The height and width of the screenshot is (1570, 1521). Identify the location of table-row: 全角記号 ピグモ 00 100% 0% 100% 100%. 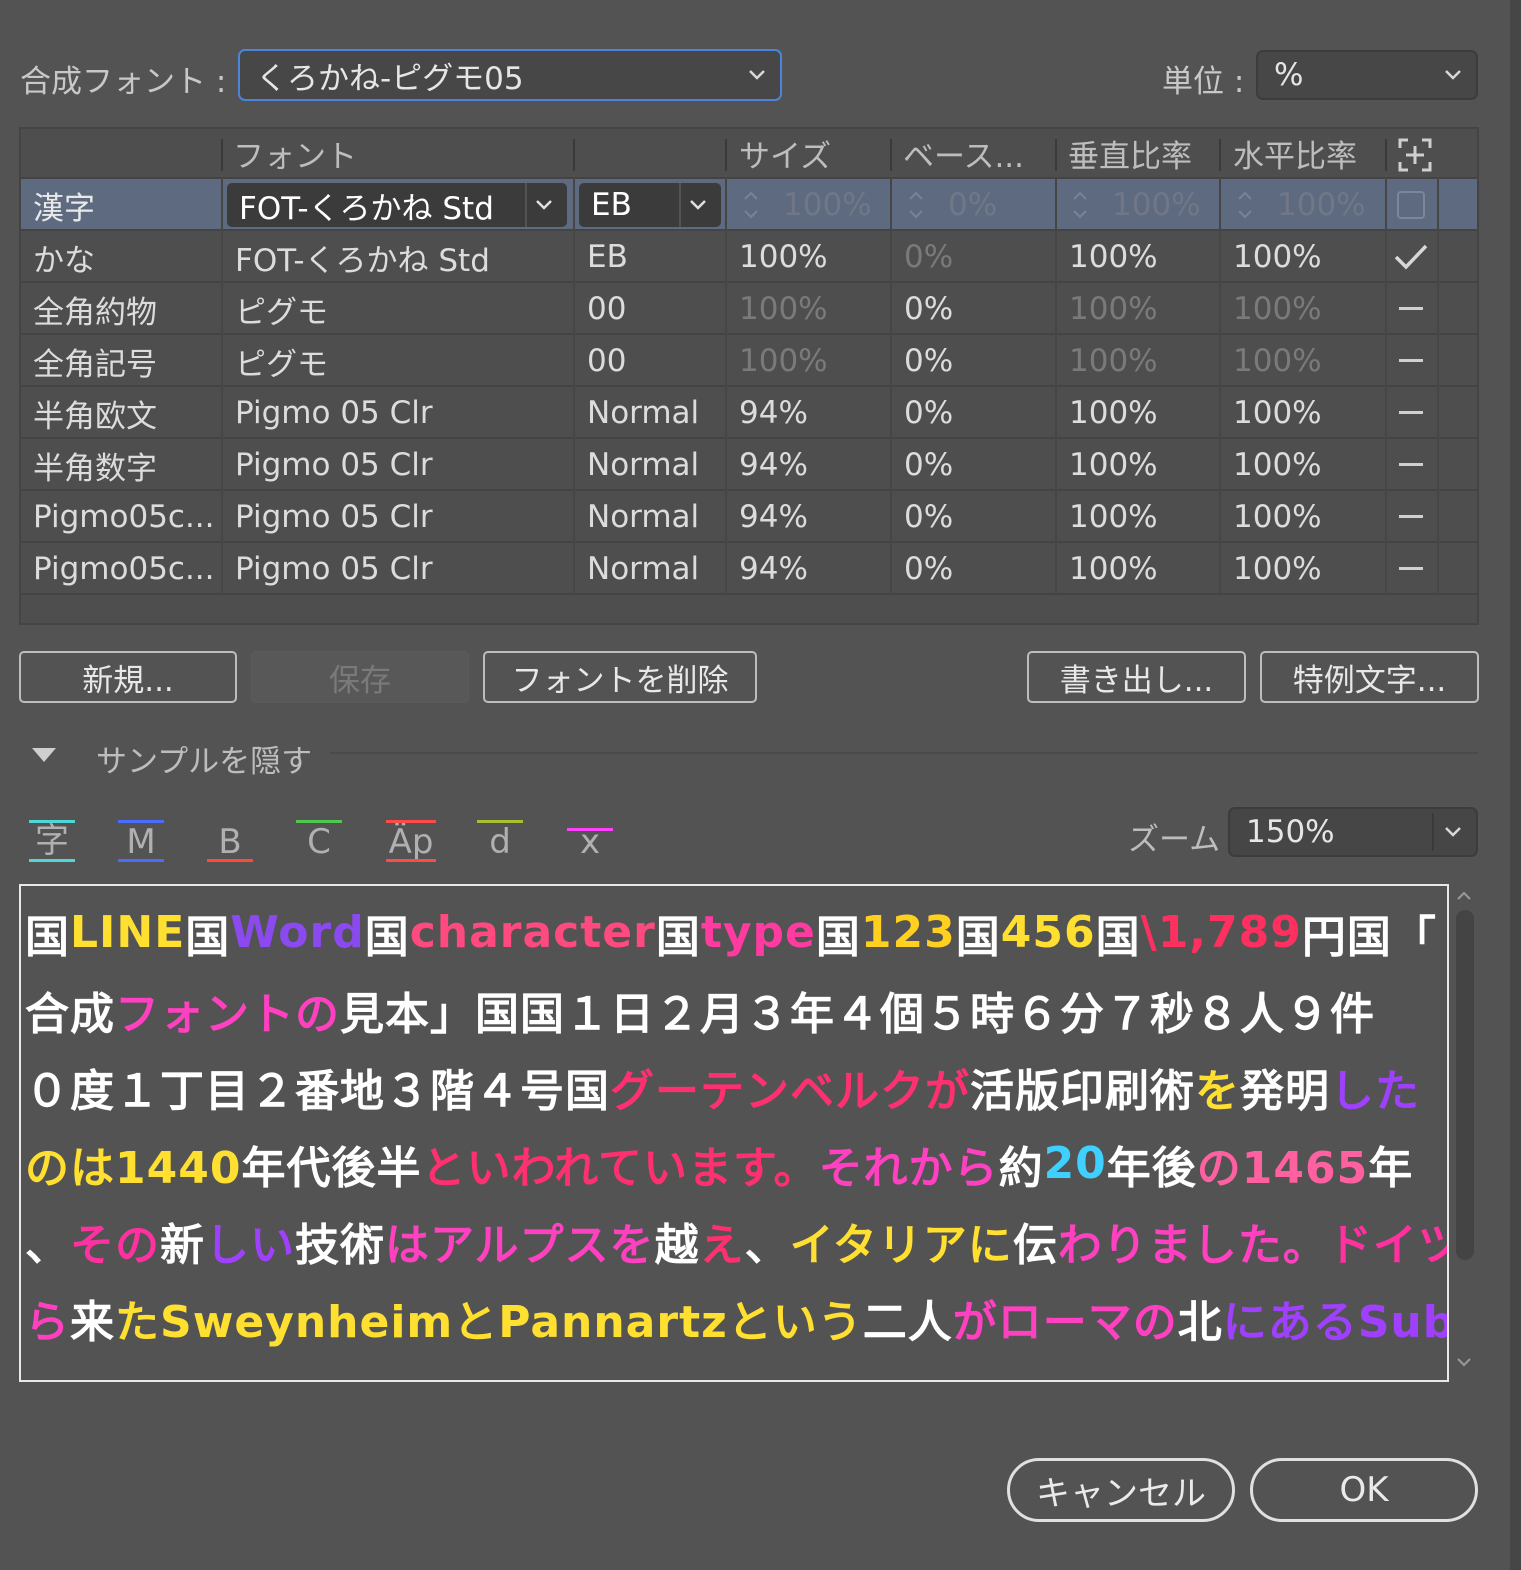
(749, 359).